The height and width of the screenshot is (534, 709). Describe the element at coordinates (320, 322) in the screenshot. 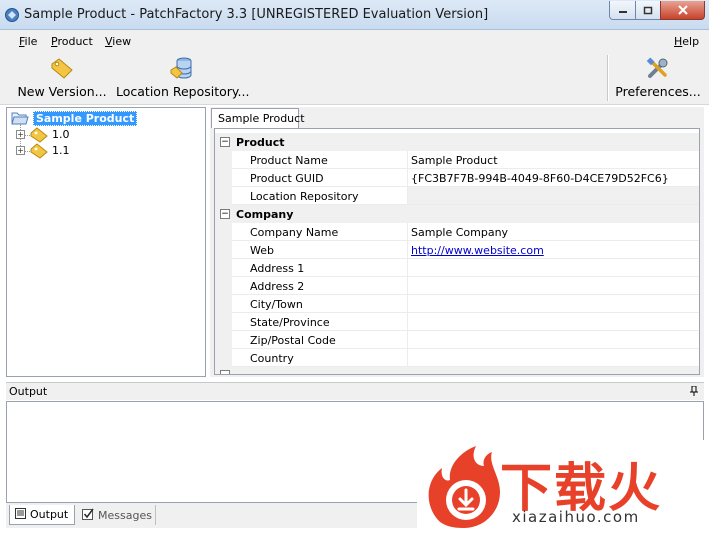

I see `property-key: State/Province` at that location.